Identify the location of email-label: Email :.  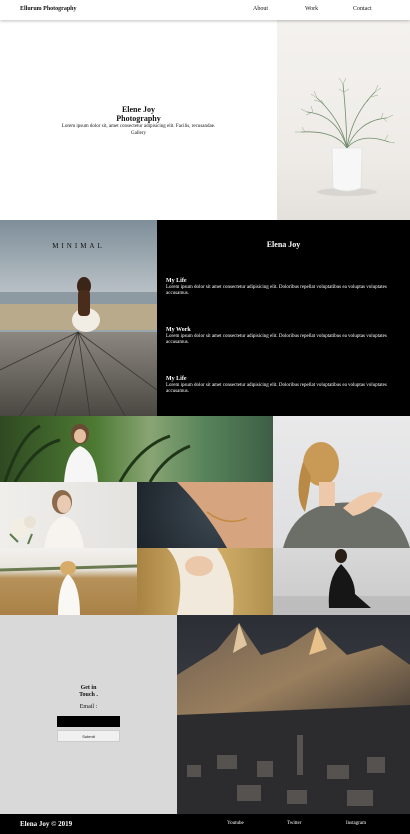
(88, 707).